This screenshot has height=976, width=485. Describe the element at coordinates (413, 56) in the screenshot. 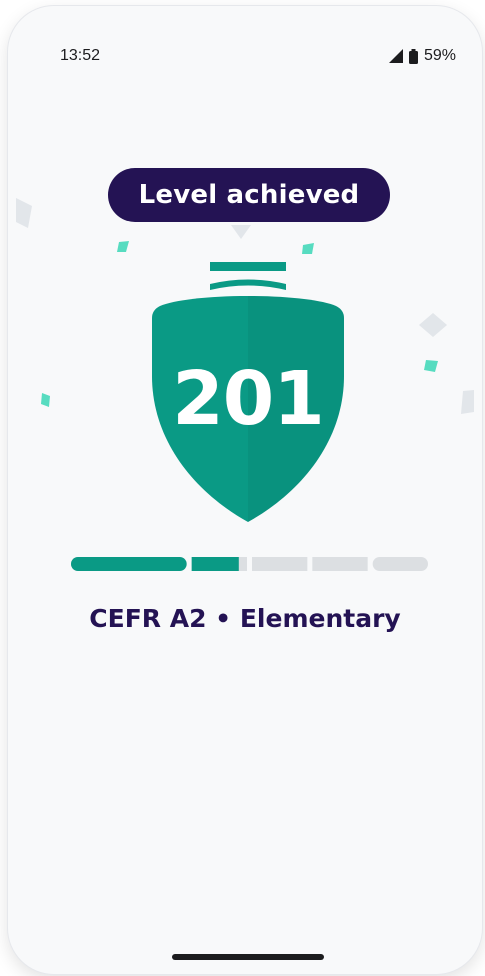

I see `battery-icon` at that location.